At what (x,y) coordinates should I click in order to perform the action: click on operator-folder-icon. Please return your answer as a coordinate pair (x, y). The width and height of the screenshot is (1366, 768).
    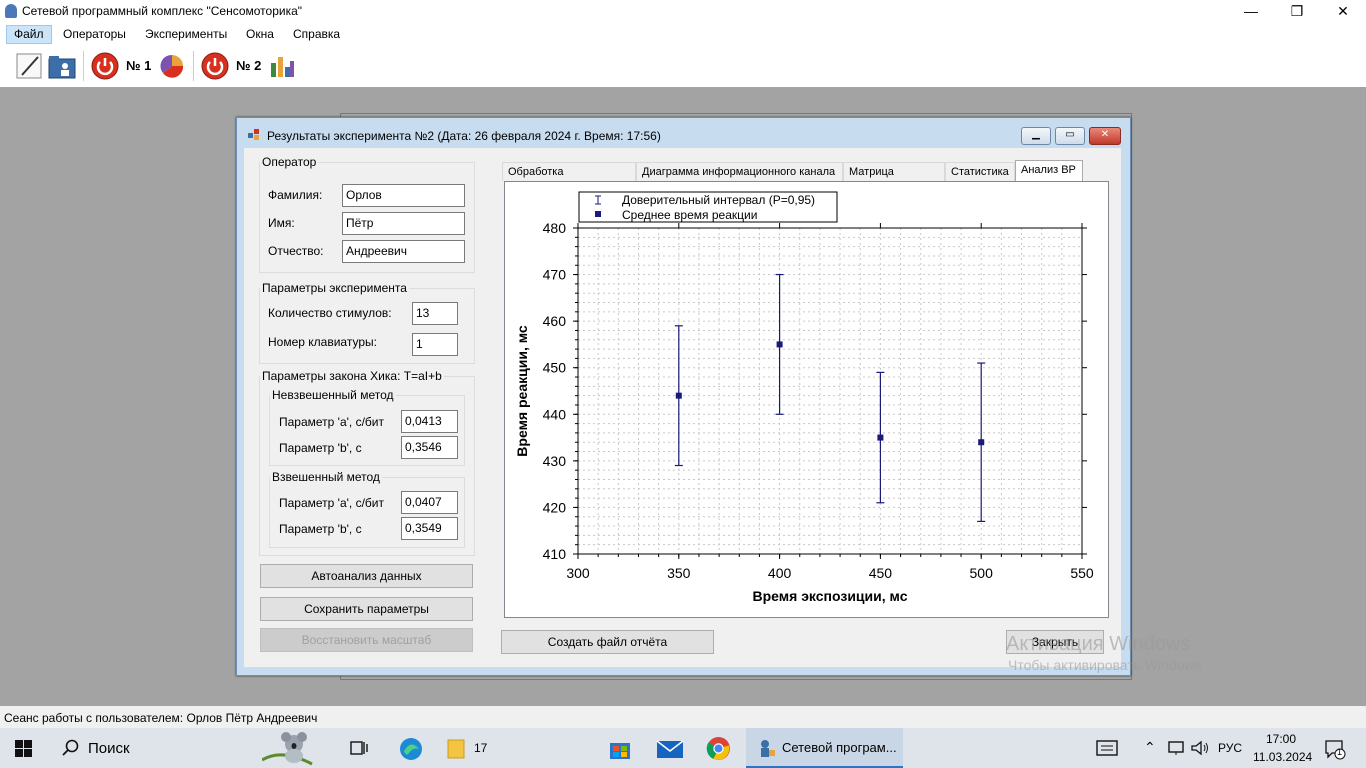
    Looking at the image, I should click on (62, 66).